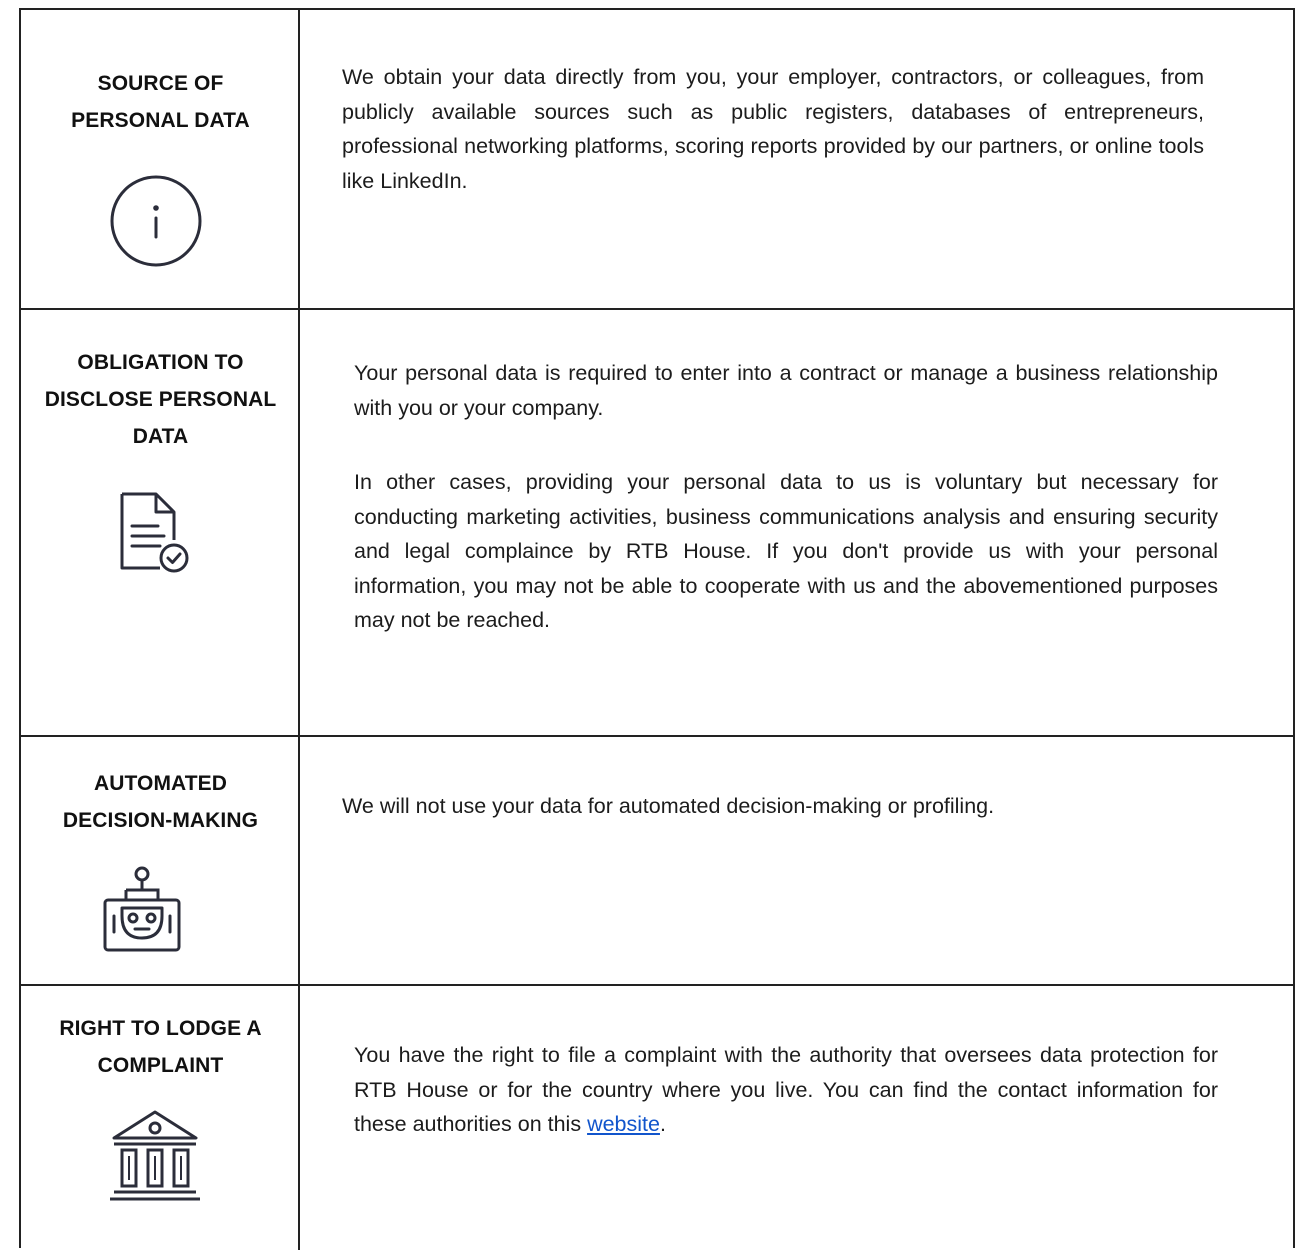 Image resolution: width=1299 pixels, height=1250 pixels. I want to click on heading-line: COMPLAINT, so click(160, 1065).